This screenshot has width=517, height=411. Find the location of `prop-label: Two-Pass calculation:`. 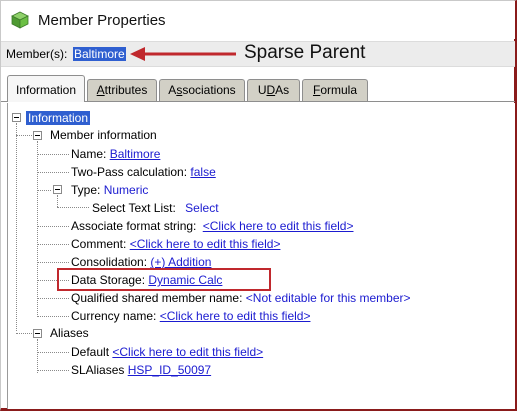

prop-label: Two-Pass calculation: is located at coordinates (129, 172).